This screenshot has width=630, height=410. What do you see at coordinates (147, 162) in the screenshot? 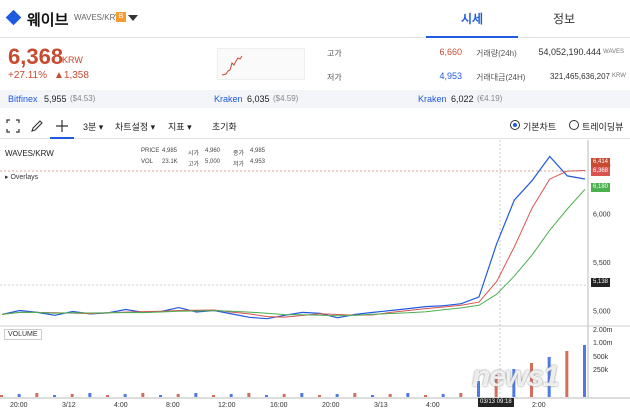
I see `ohlc-vol-label: VOL` at bounding box center [147, 162].